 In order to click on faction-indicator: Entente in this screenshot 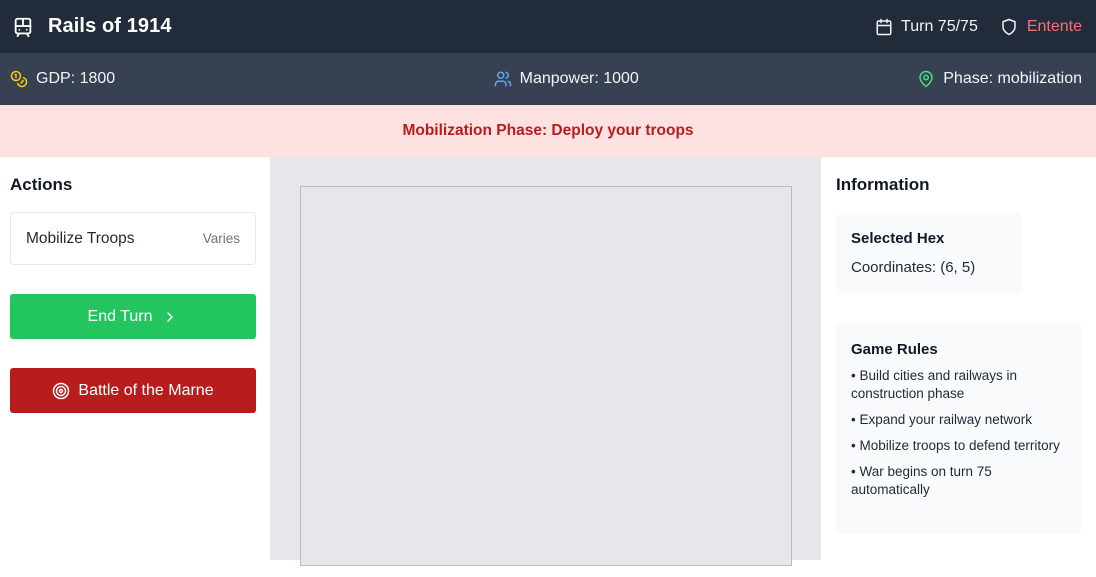, I will do `click(1041, 27)`.